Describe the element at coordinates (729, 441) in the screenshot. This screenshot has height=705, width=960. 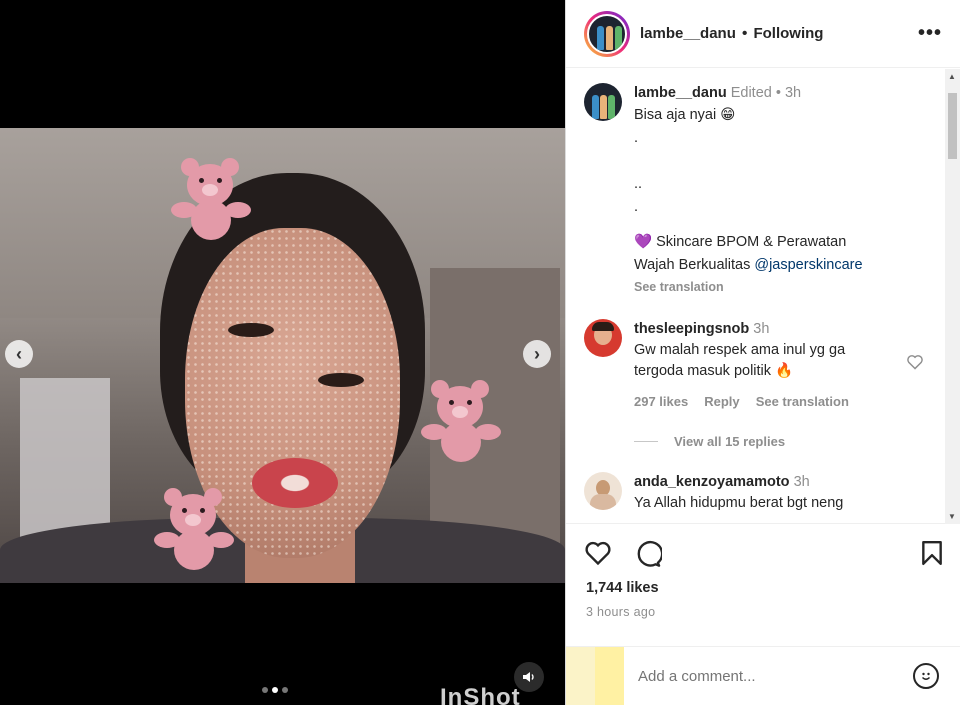
I see `view-replies-button: View all 15 replies` at that location.